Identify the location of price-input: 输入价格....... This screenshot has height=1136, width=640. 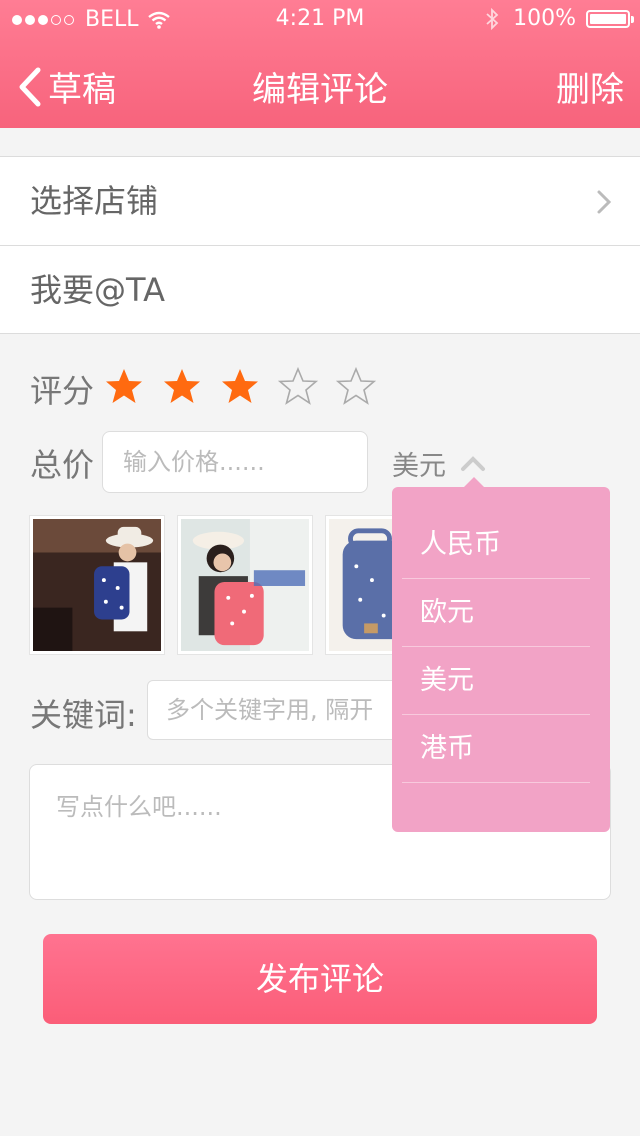
(235, 462).